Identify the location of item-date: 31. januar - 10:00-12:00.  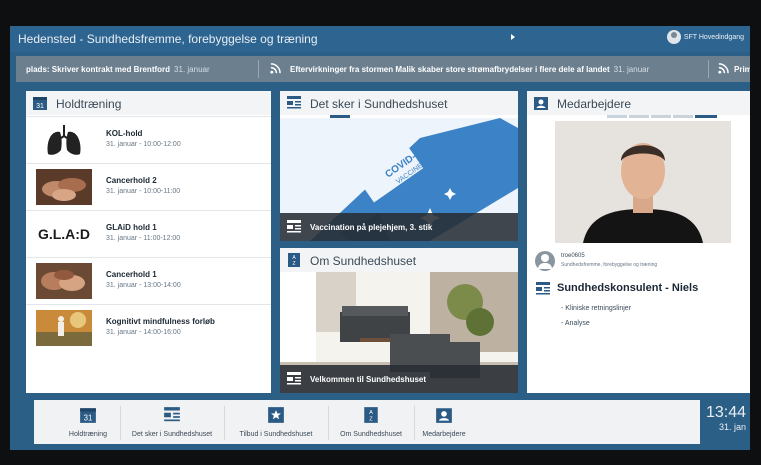
(143, 144).